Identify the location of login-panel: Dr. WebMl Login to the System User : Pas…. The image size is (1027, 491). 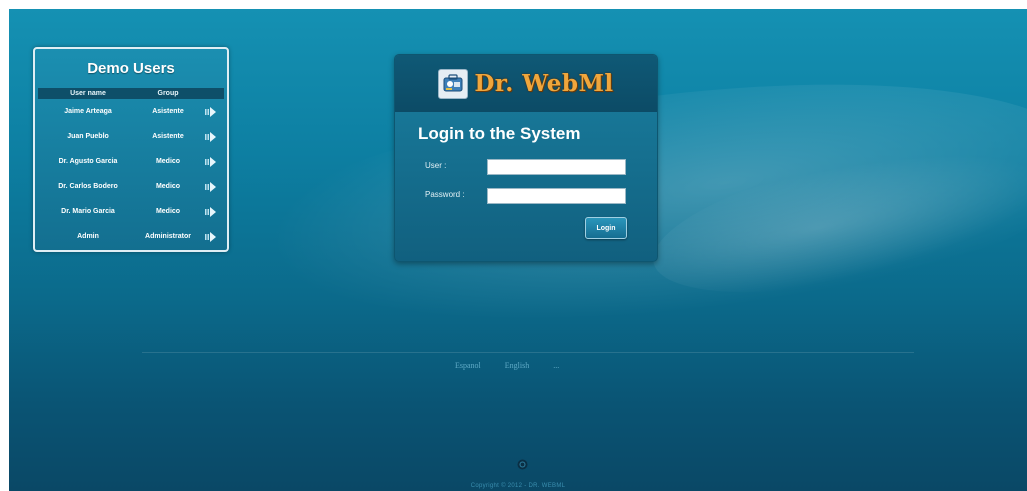
(526, 158).